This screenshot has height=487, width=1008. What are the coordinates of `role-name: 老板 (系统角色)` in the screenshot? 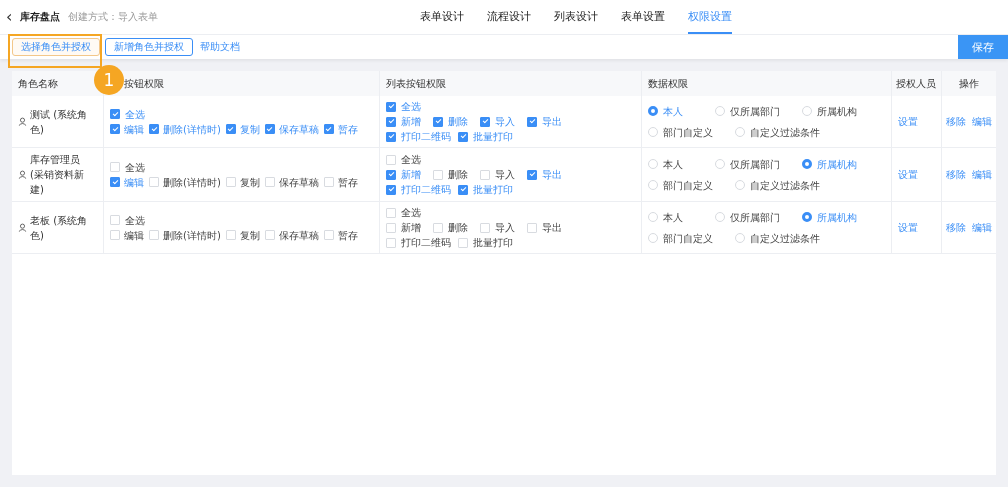 It's located at (59, 228).